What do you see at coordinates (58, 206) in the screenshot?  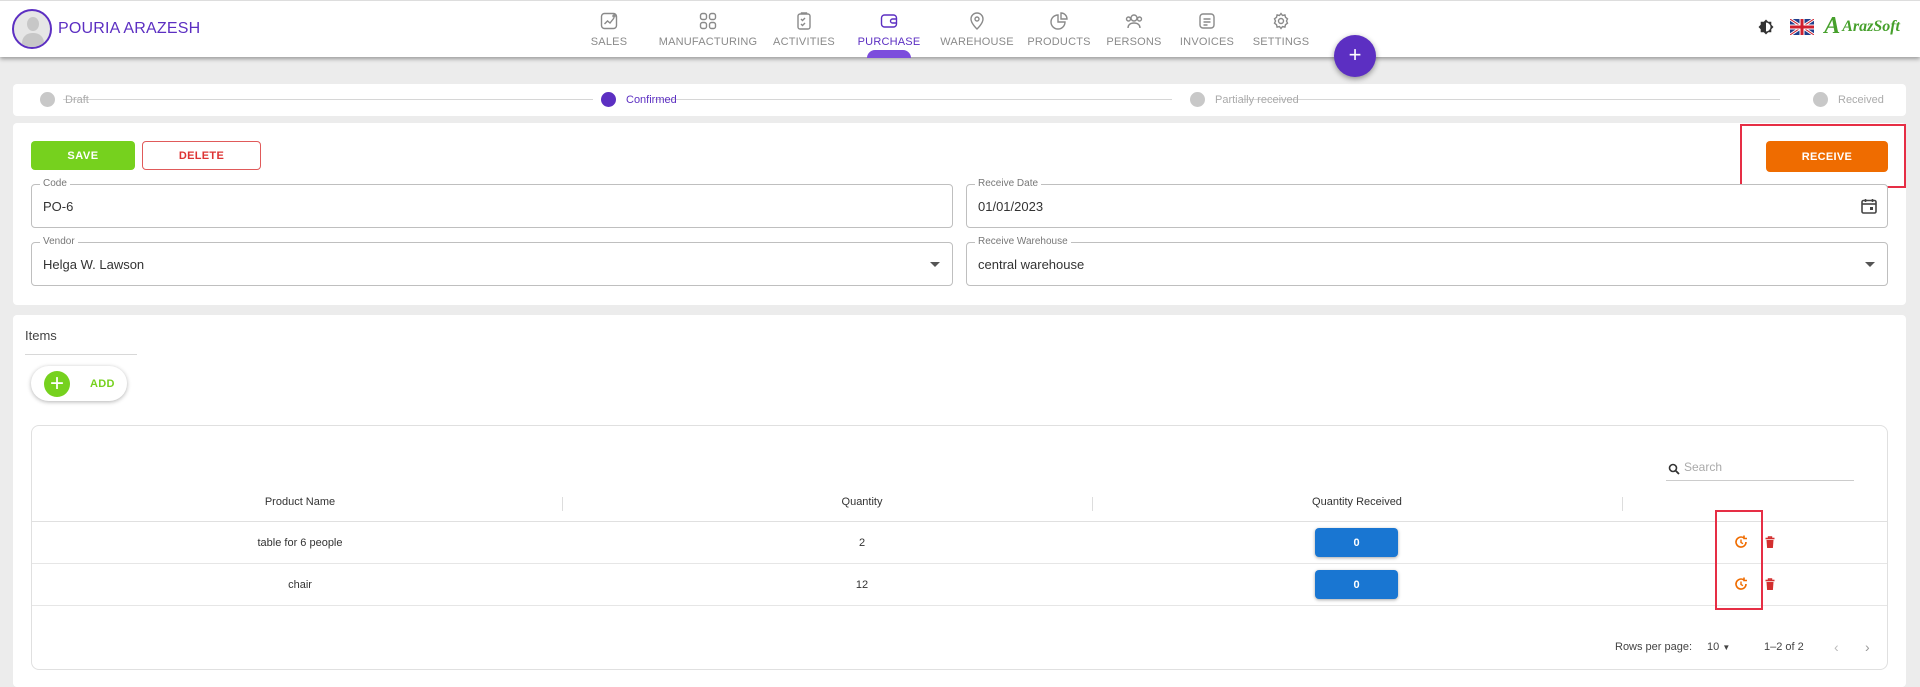 I see `code-value: PO-6` at bounding box center [58, 206].